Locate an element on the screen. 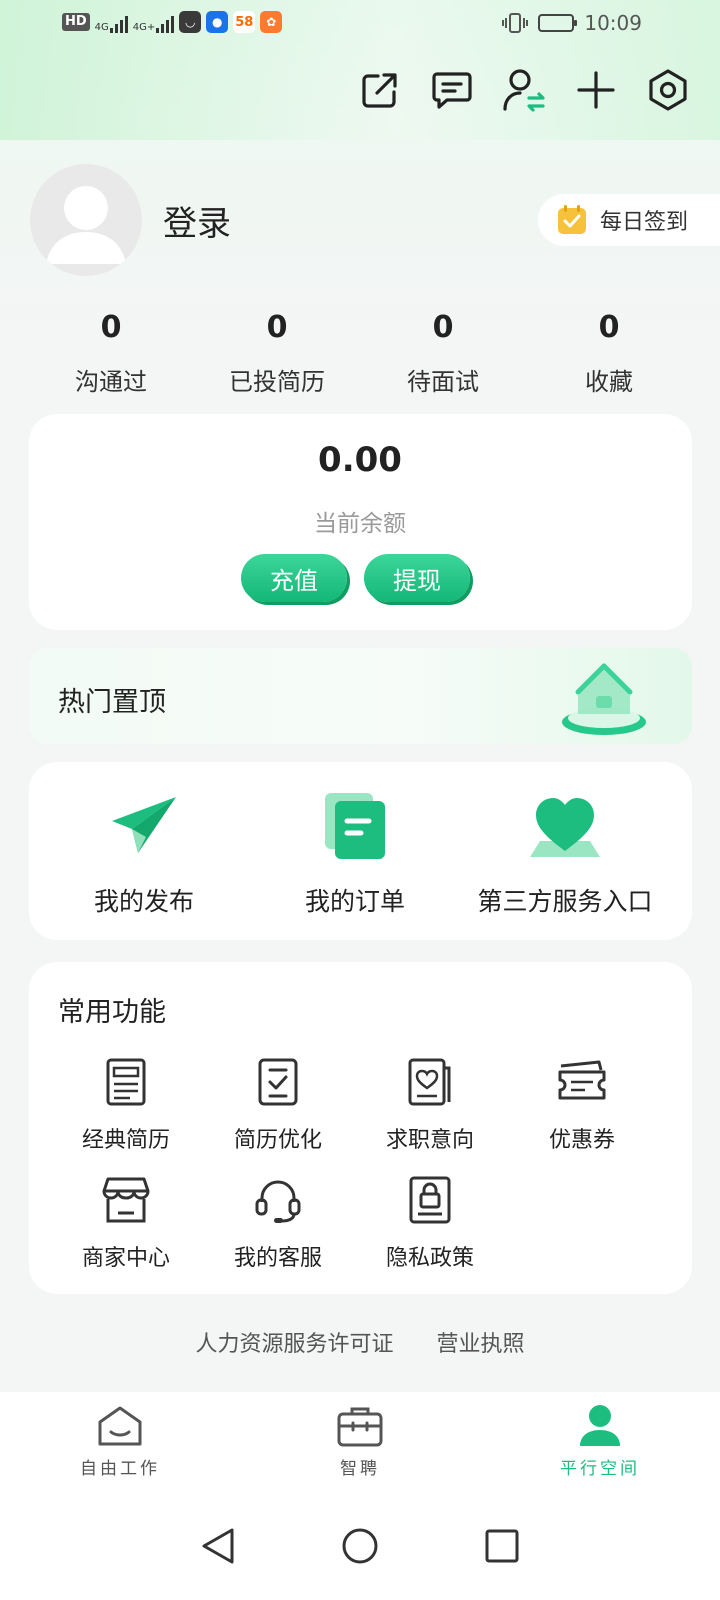 This screenshot has width=720, height=1600. my-posts-entry: 我的发布 is located at coordinates (144, 854).